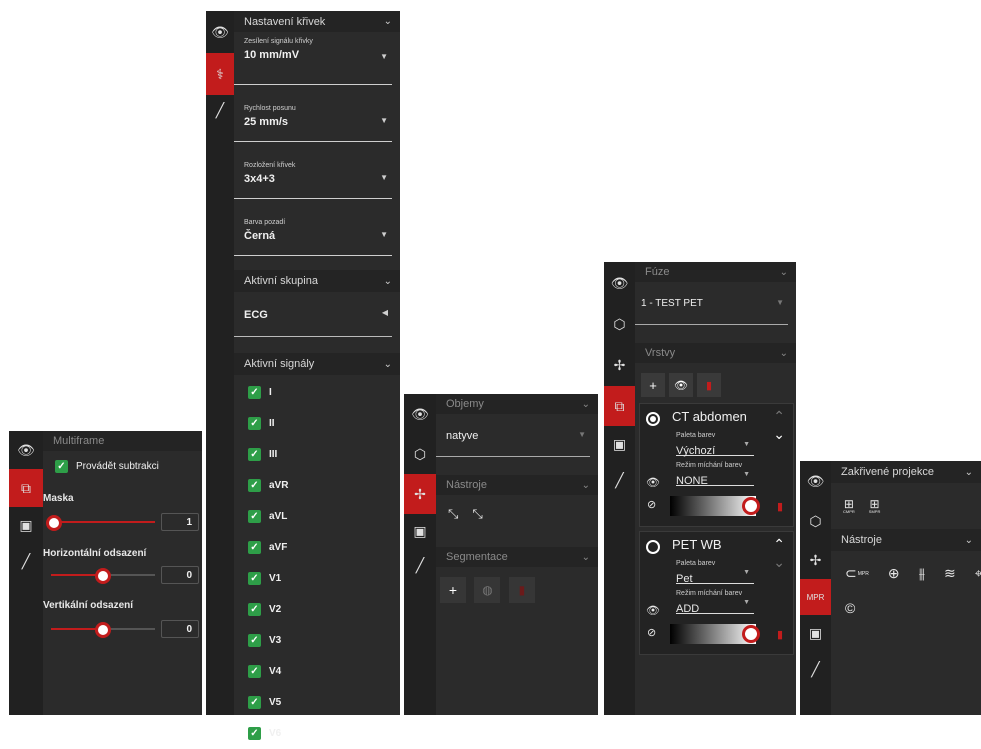 Image resolution: width=981 pixels, height=749 pixels. Describe the element at coordinates (815, 597) in the screenshot. I see `mpr-icon: MPR` at that location.